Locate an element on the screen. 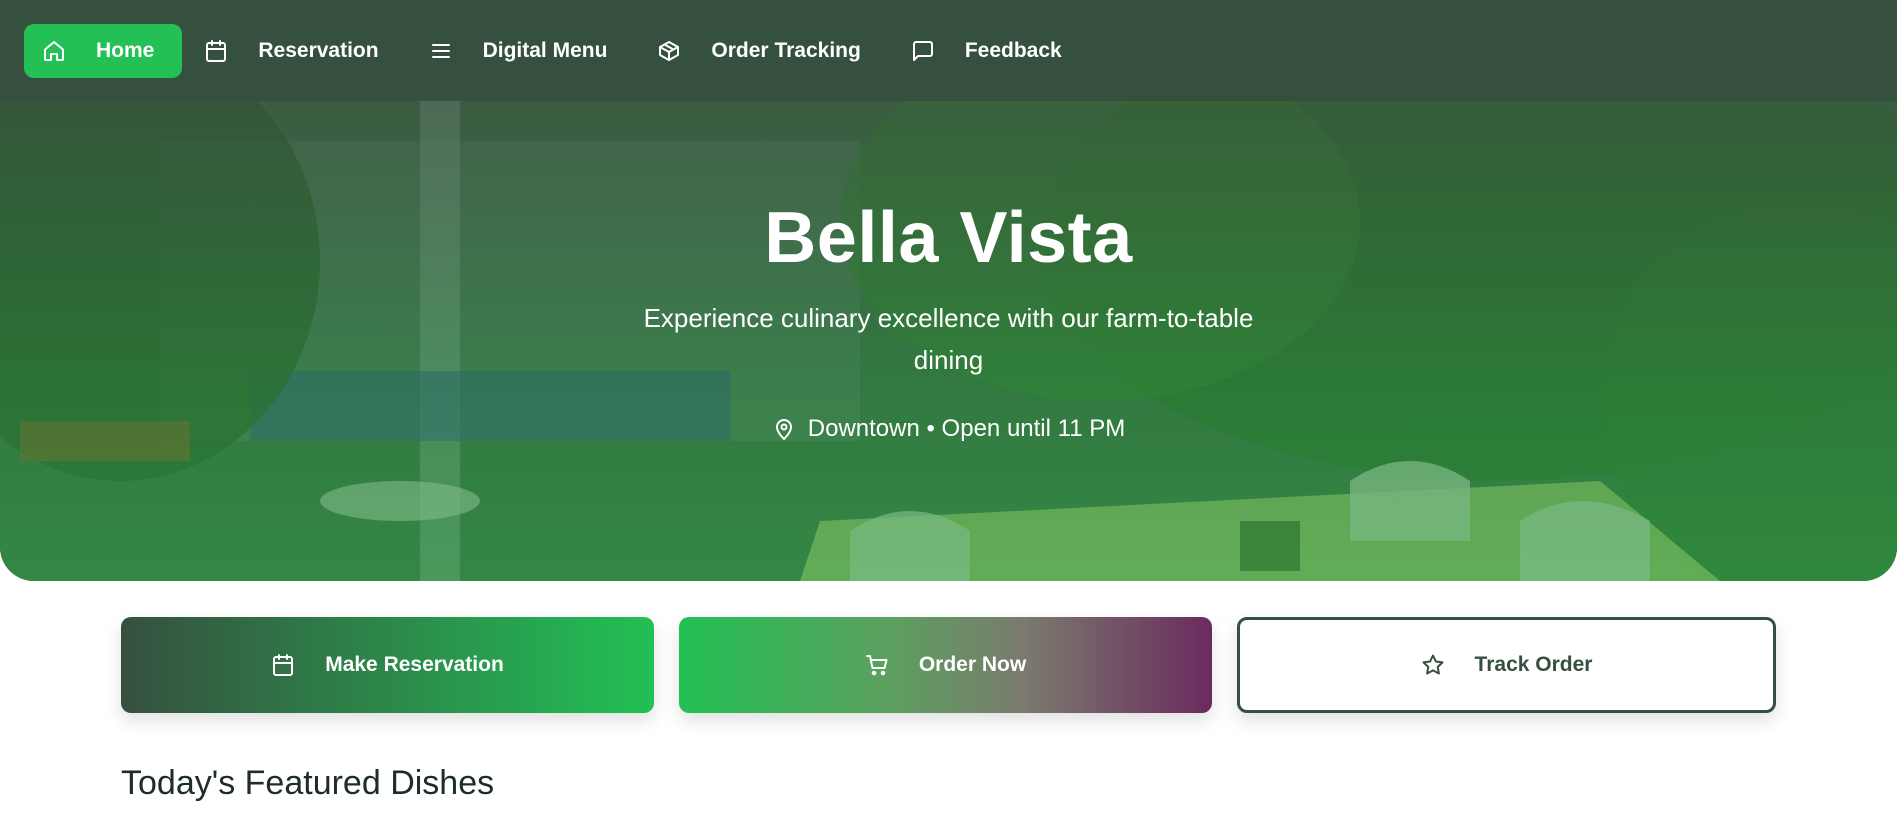 This screenshot has width=1897, height=813. location-text: Downtown • Open until 11 PM is located at coordinates (966, 428).